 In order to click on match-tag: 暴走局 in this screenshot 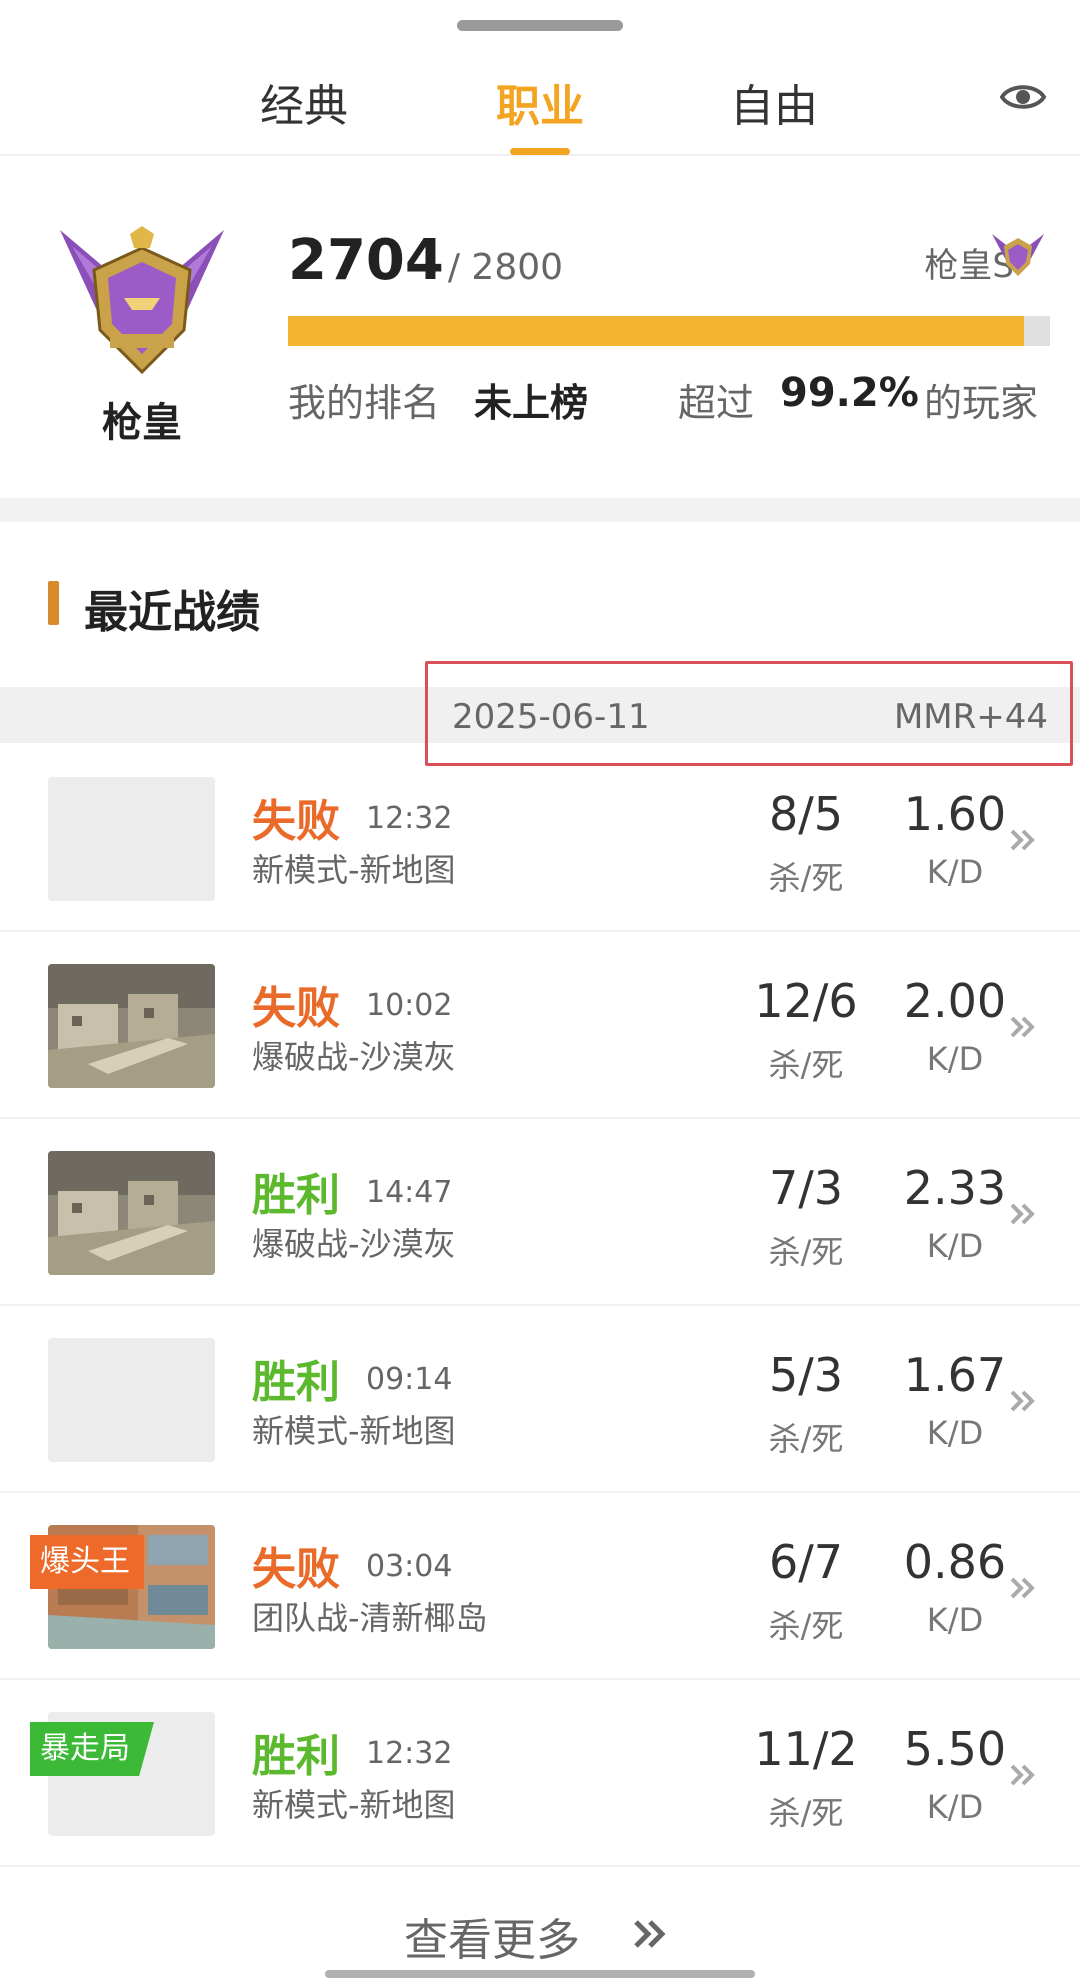, I will do `click(92, 1749)`.